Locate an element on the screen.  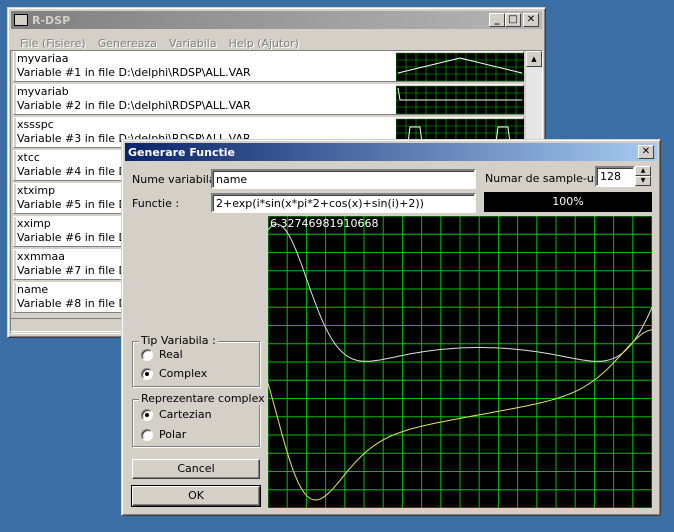
progress-text: 100% is located at coordinates (568, 201).